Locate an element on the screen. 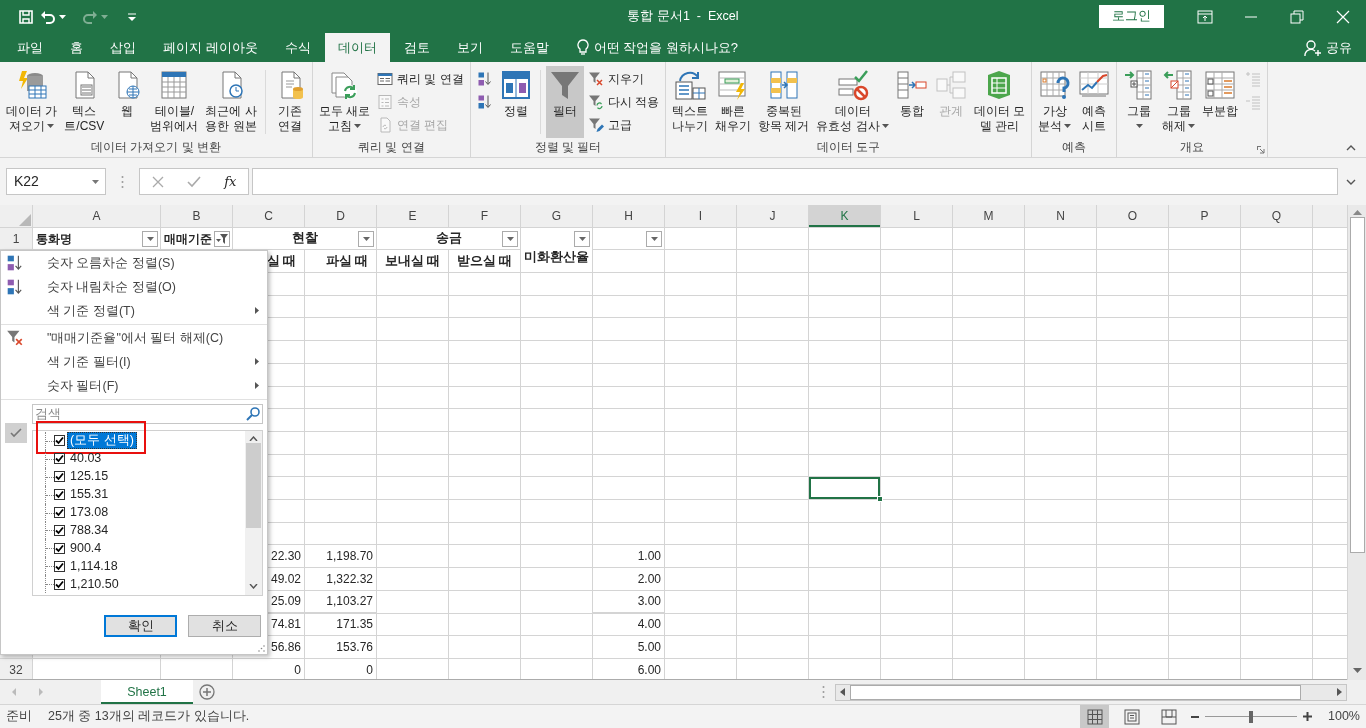  close-icon is located at coordinates (1343, 16).